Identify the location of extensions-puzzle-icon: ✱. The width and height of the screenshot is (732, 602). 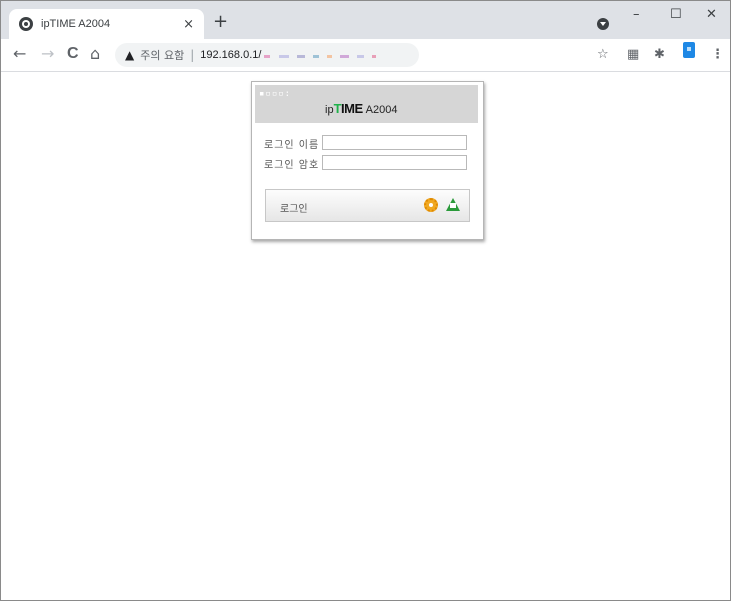
(659, 54).